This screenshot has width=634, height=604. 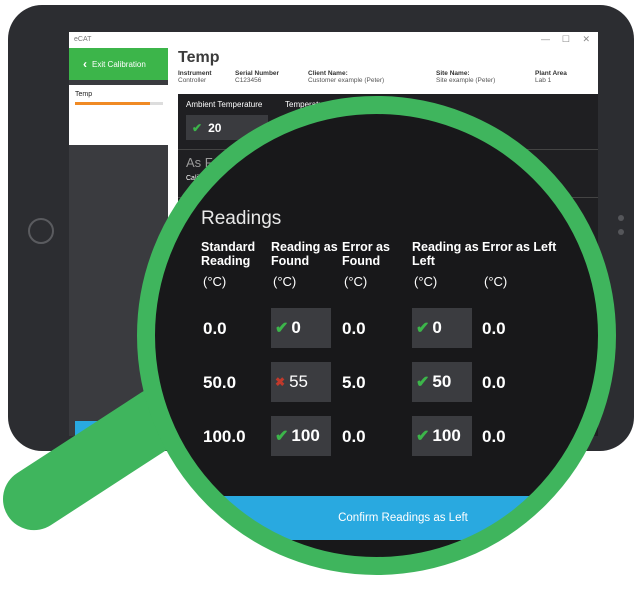 What do you see at coordinates (545, 39) in the screenshot?
I see `minimize-button: —` at bounding box center [545, 39].